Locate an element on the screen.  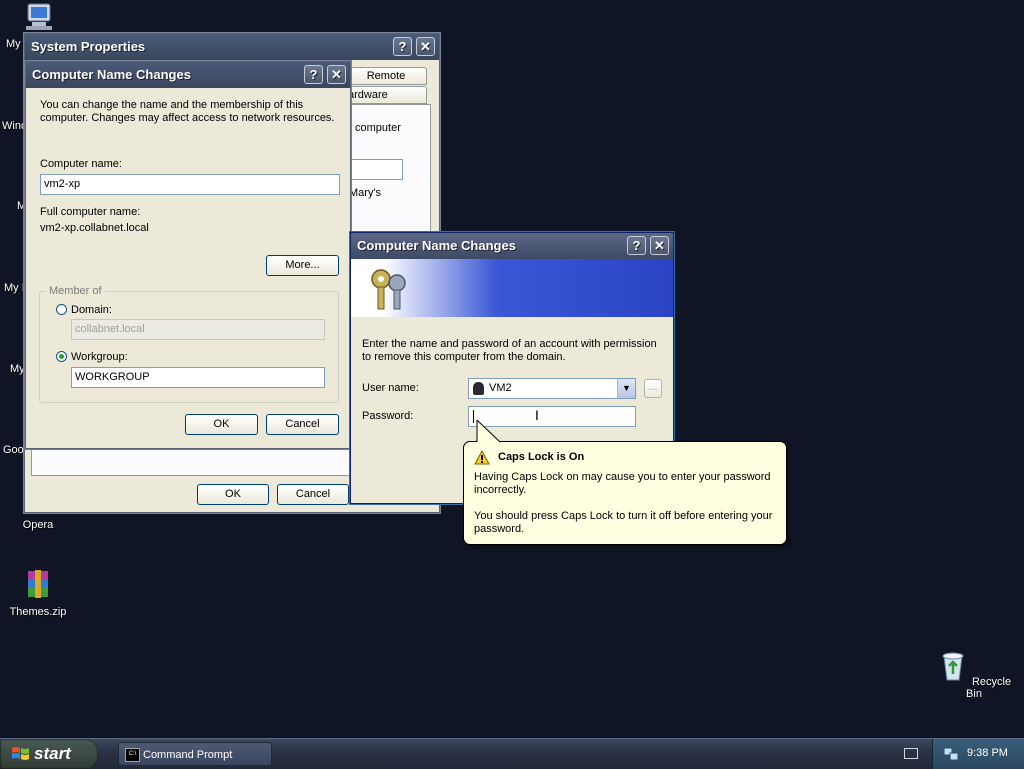
balloon-tail is located at coordinates (488, 431).